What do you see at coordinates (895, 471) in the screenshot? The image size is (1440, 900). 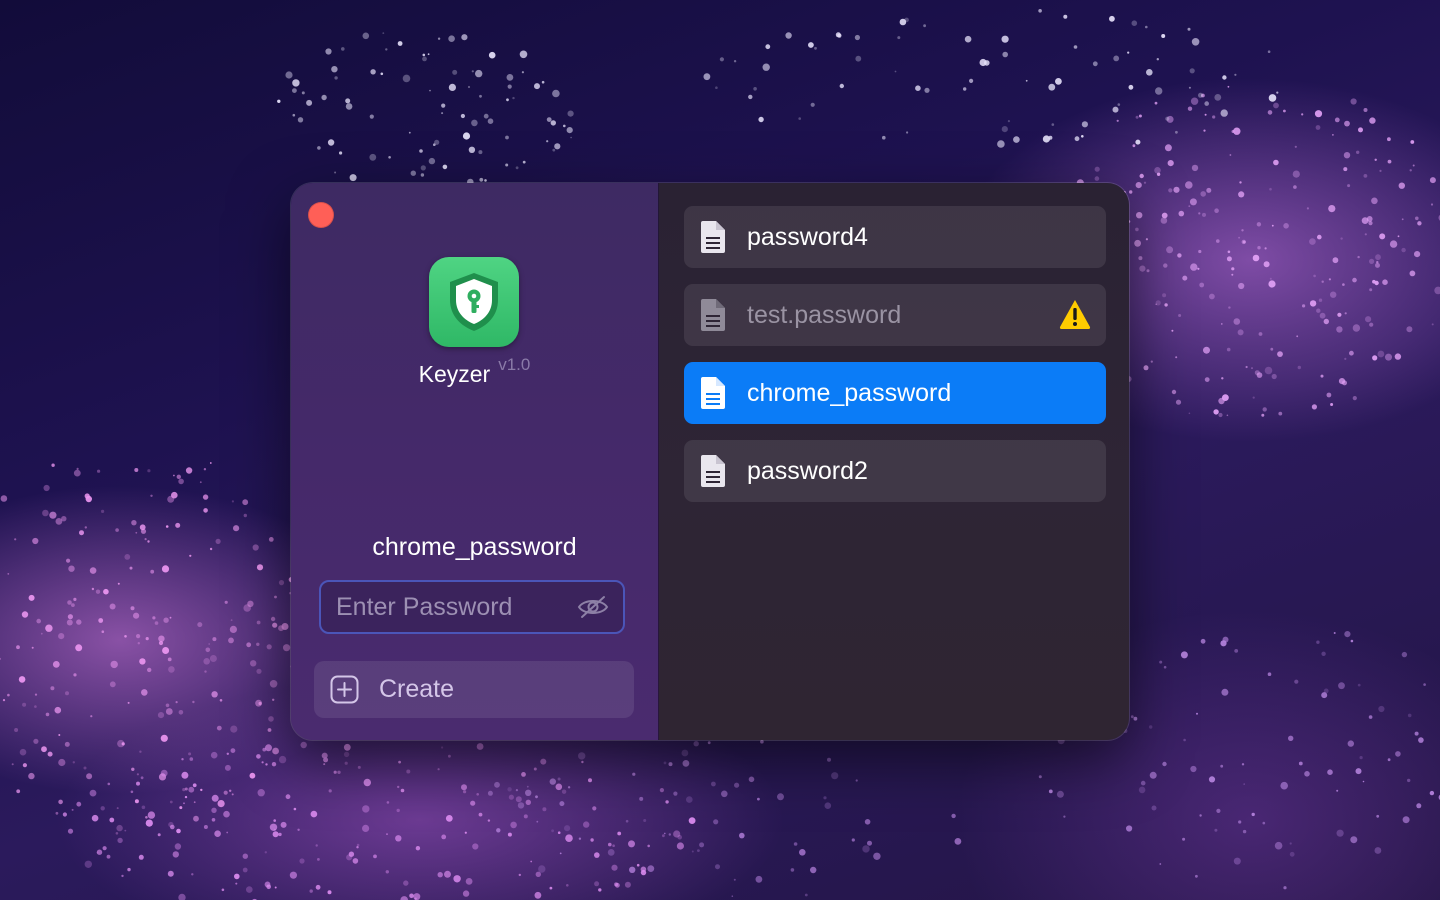 I see `file-item: password2` at bounding box center [895, 471].